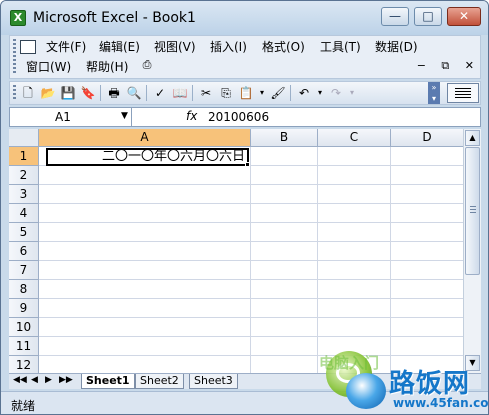 Image resolution: width=489 pixels, height=415 pixels. What do you see at coordinates (108, 381) in the screenshot?
I see `tab-sheet1: Sheet1` at bounding box center [108, 381].